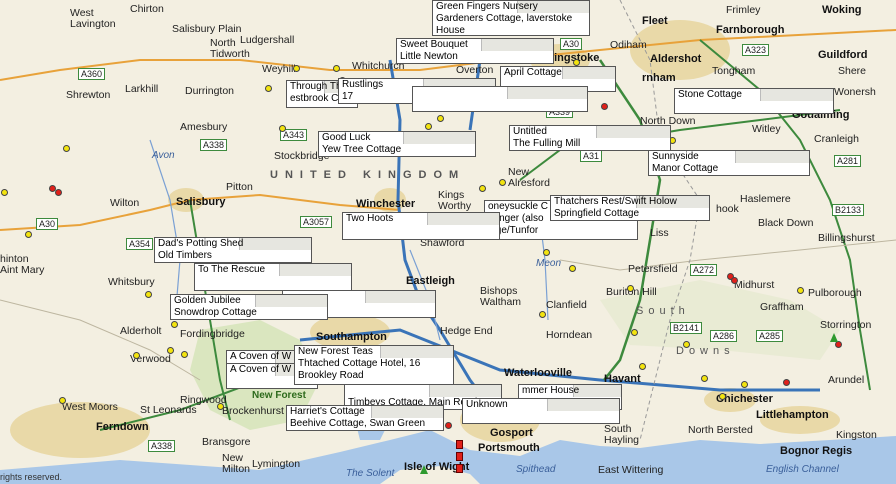 Image resolution: width=896 pixels, height=484 pixels. Describe the element at coordinates (207, 300) in the screenshot. I see `callout-line: Golden Jubilee` at that location.